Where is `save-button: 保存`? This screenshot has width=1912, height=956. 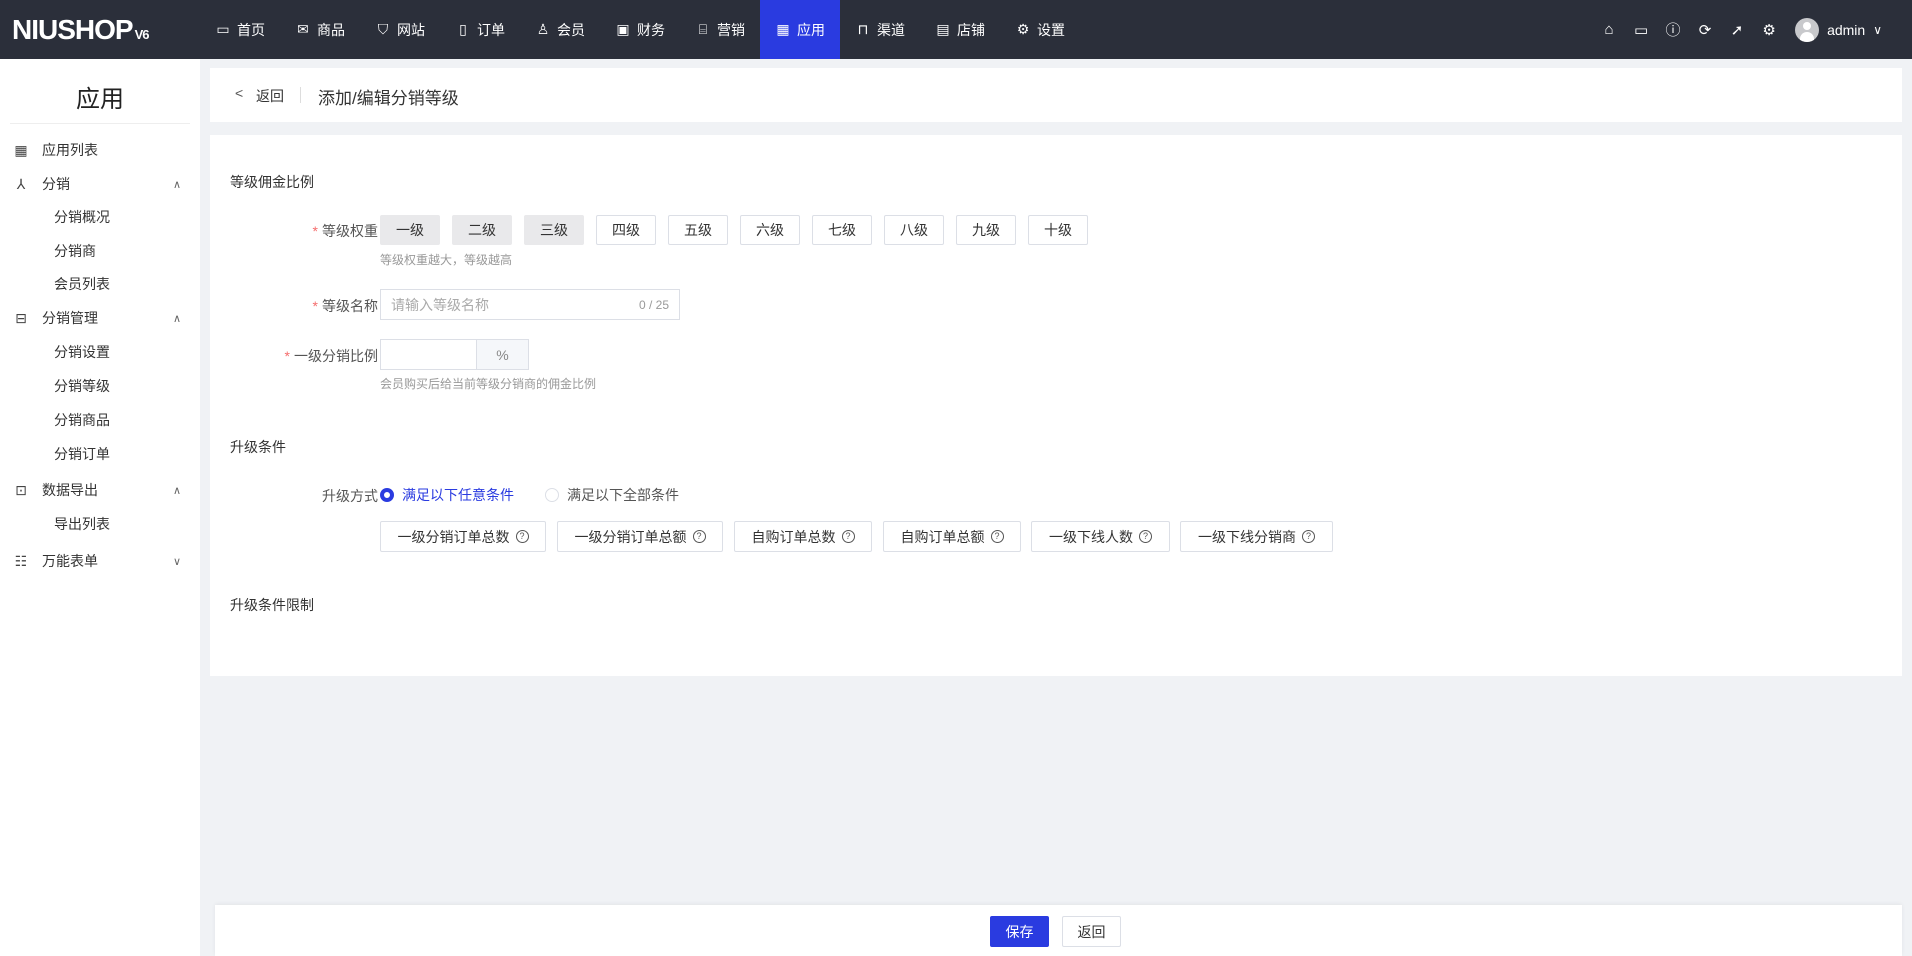
save-button: 保存 is located at coordinates (1019, 931).